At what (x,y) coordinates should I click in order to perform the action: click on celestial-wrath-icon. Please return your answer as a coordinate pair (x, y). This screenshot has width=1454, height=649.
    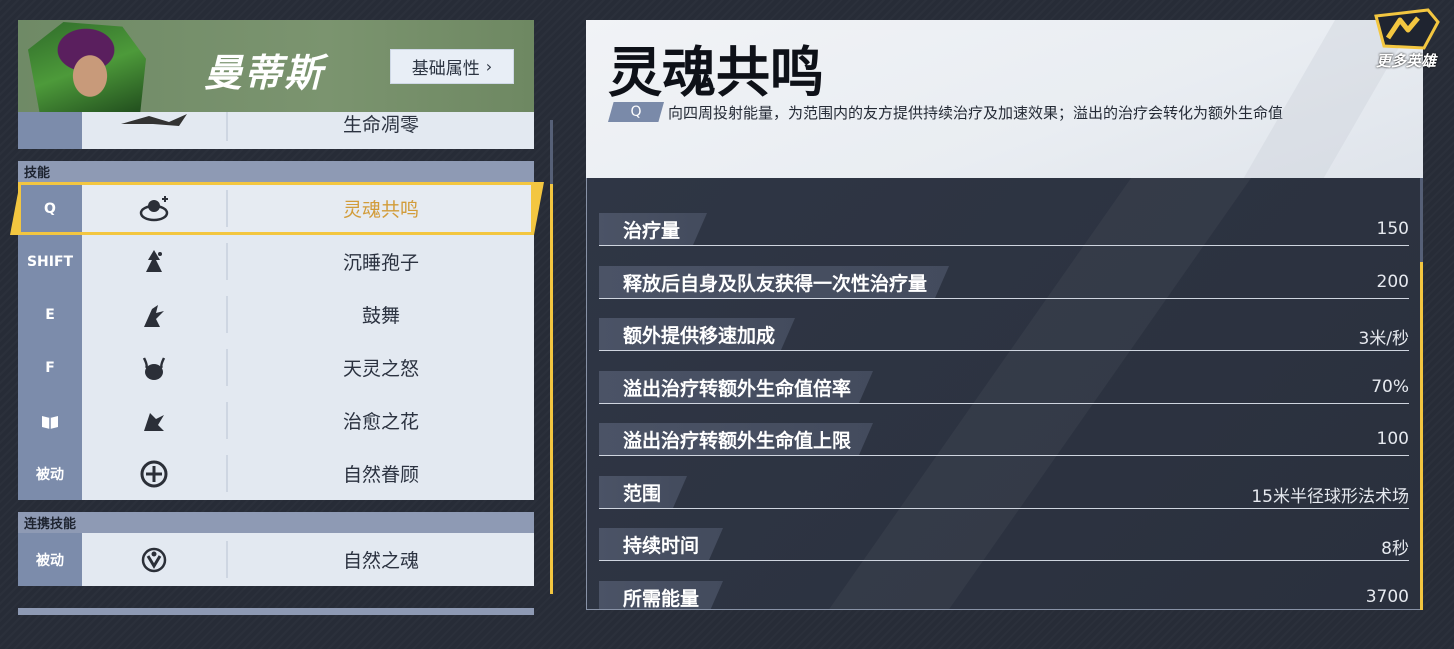
    Looking at the image, I should click on (155, 367).